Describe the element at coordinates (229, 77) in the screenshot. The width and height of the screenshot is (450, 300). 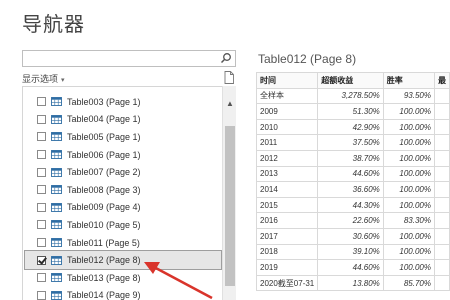
I see `refresh-page-icon` at that location.